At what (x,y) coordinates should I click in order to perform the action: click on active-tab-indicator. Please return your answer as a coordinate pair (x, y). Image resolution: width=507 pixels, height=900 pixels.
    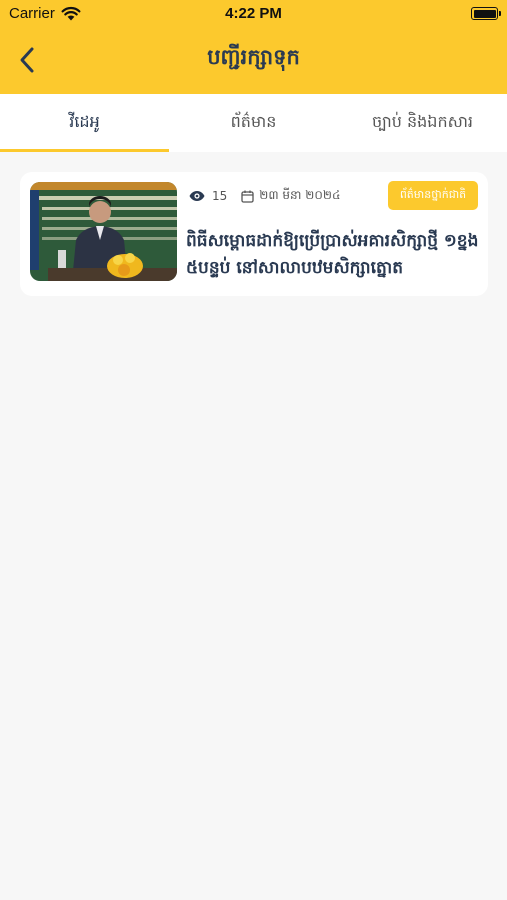
    Looking at the image, I should click on (84, 150).